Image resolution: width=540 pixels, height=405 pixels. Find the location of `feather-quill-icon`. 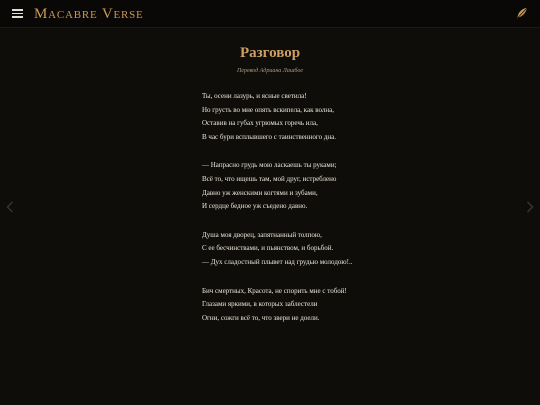

feather-quill-icon is located at coordinates (521, 13).